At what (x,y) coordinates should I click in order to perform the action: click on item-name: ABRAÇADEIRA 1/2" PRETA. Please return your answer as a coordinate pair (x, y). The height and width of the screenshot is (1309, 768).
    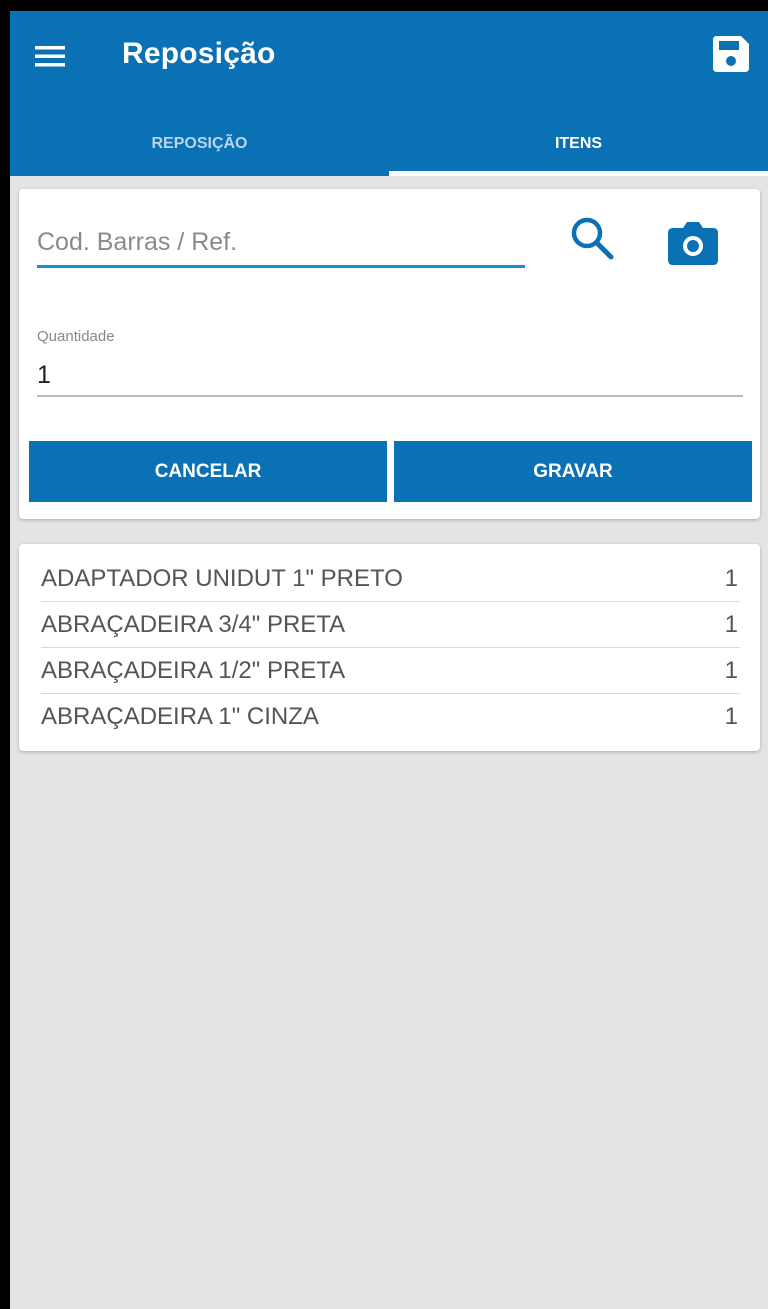
    Looking at the image, I should click on (193, 670).